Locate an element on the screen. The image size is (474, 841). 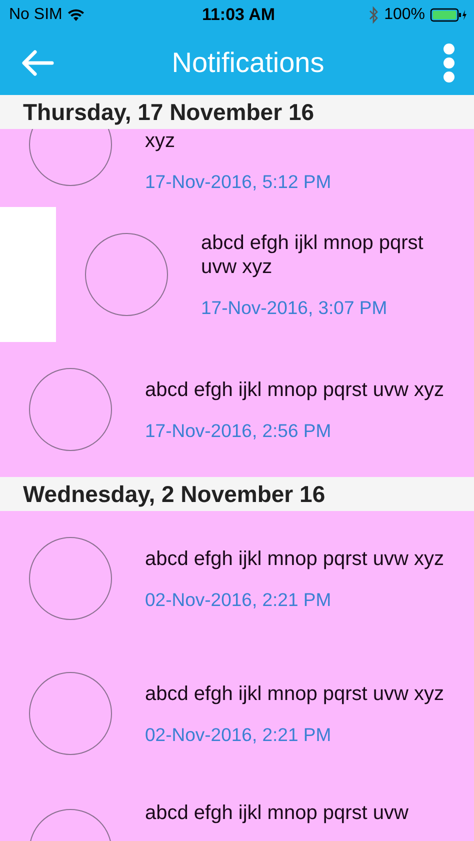
notification-time: 17-Nov-2016, 5:12 PM is located at coordinates (238, 182).